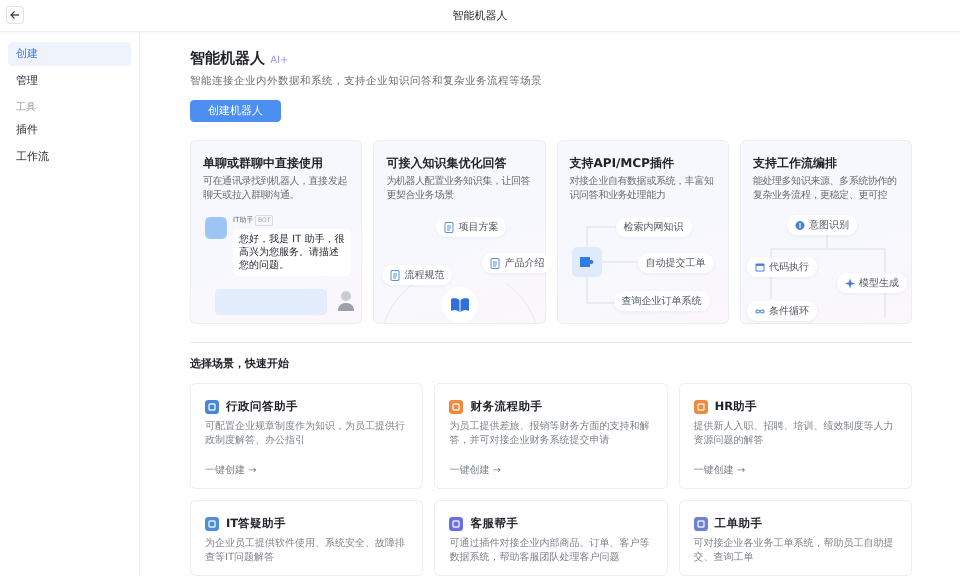 This screenshot has height=576, width=960. I want to click on scenario-card: 工单助手 可对接企业各业务工单系统，帮助员工自助提交、查询工单, so click(795, 538).